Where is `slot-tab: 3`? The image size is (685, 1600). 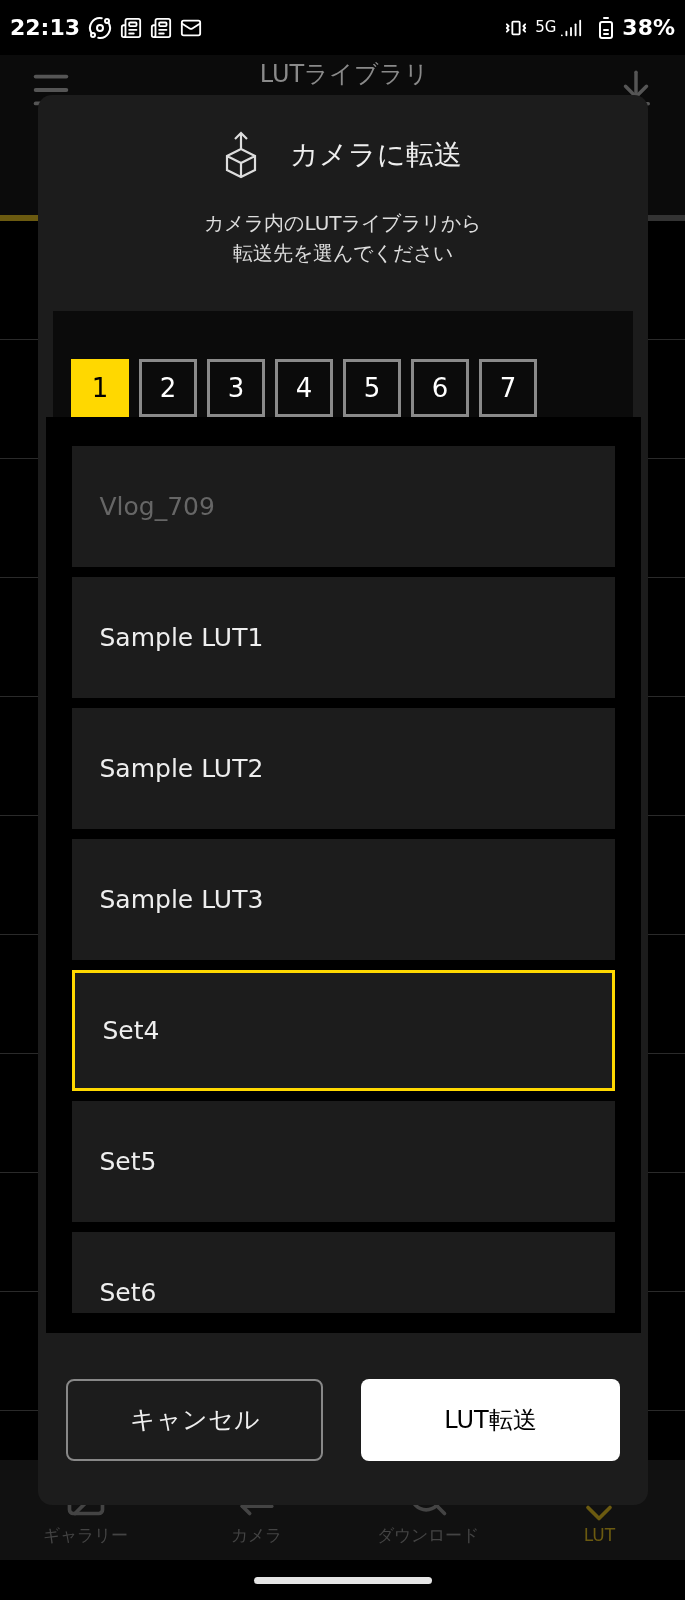 slot-tab: 3 is located at coordinates (236, 388).